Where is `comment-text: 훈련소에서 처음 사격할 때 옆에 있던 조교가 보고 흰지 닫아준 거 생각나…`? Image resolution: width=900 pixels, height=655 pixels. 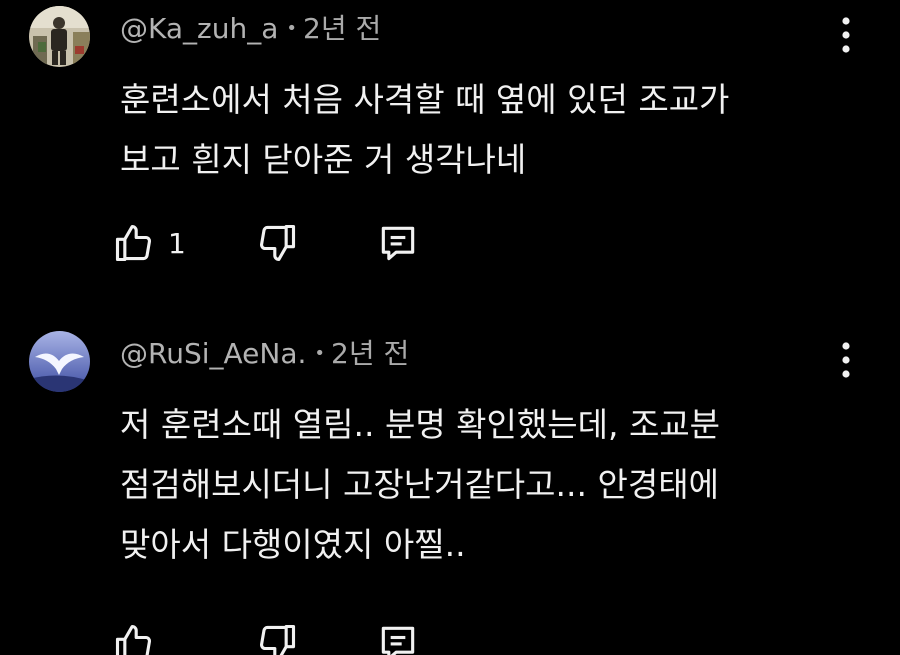 comment-text: 훈련소에서 처음 사격할 때 옆에 있던 조교가 보고 흰지 닫아준 거 생각나… is located at coordinates (480, 130).